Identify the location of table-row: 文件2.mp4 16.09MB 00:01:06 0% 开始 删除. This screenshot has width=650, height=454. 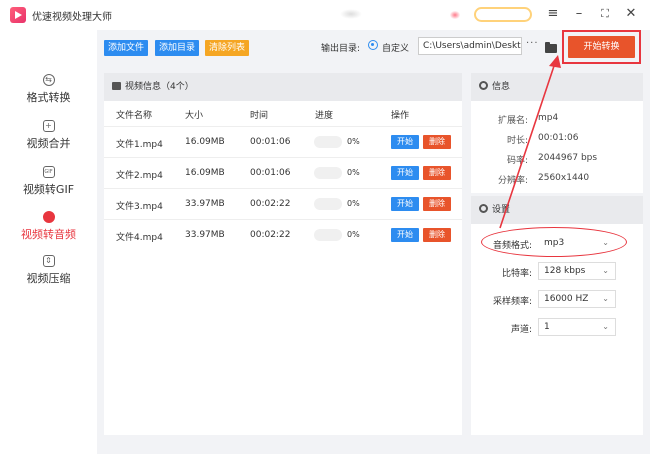
(283, 172).